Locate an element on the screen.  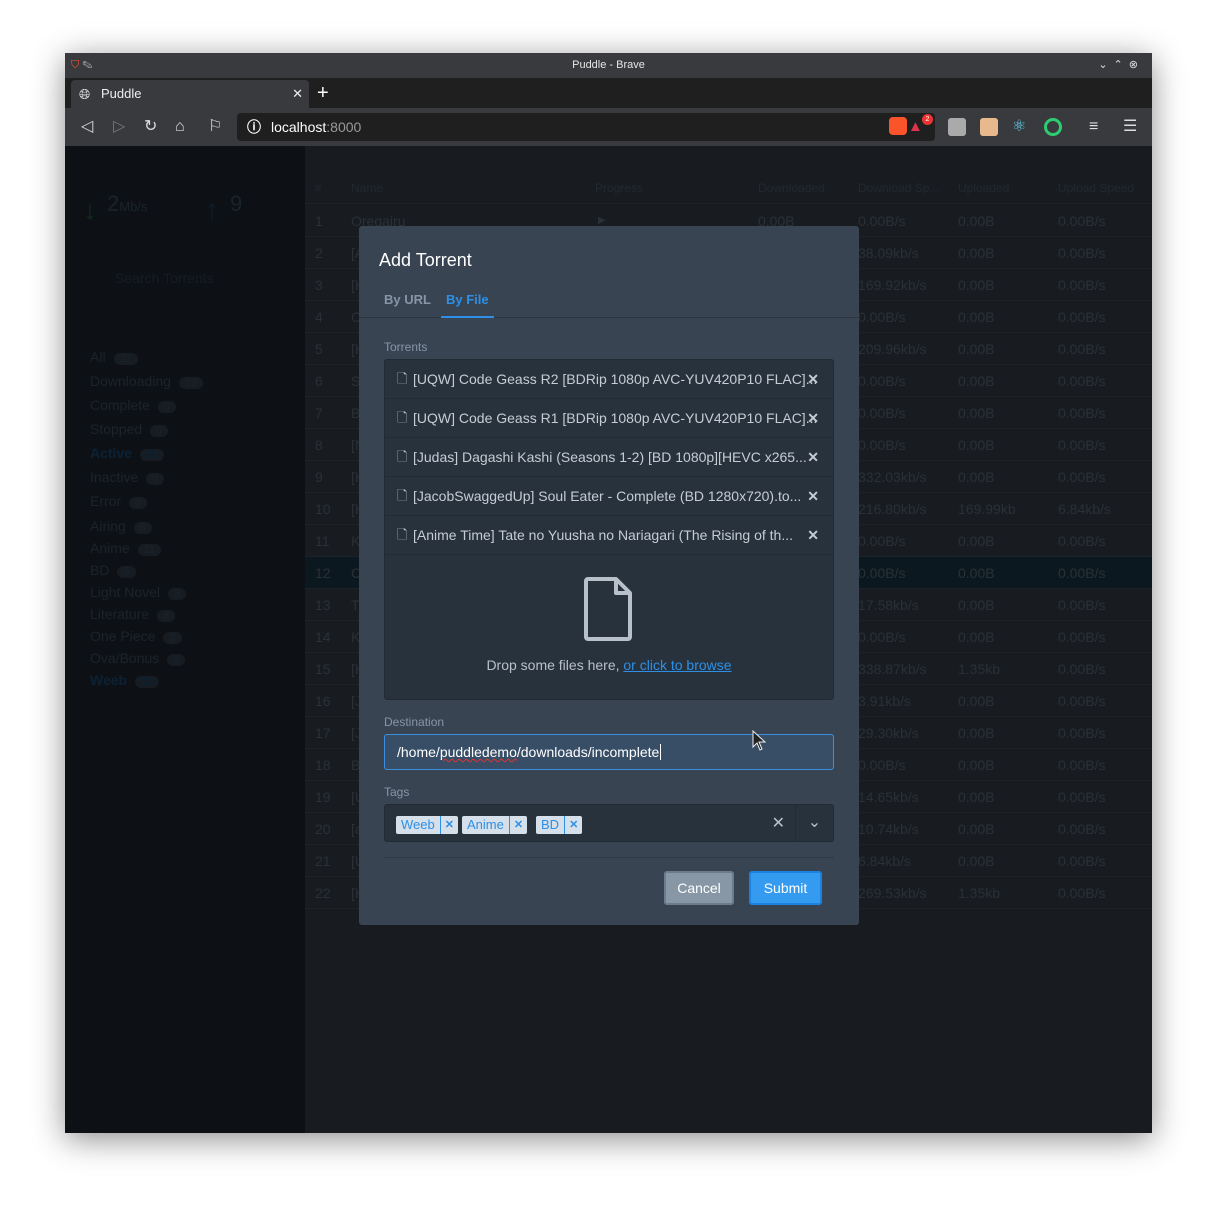
filter-label: Stopped is located at coordinates (116, 429).